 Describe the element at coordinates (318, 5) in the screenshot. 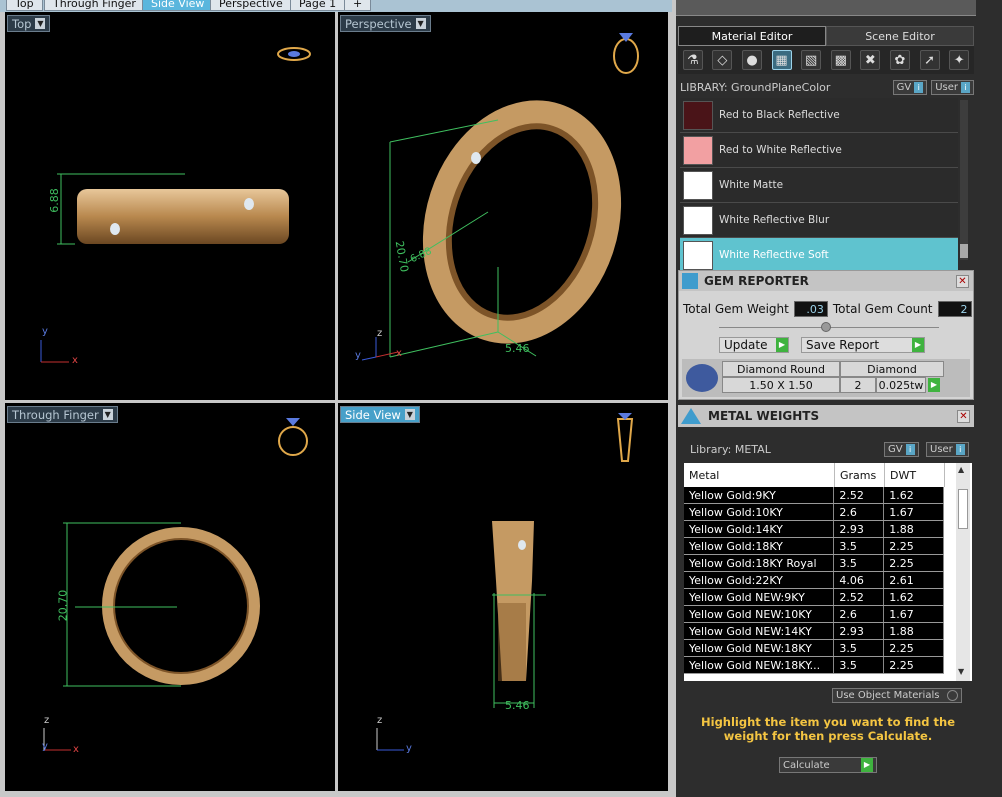

I see `tab-page-1: Page 1` at that location.